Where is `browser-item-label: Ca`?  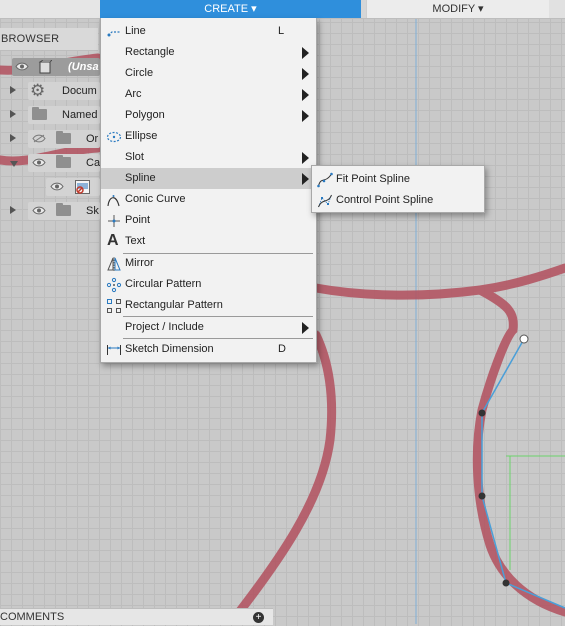
browser-item-label: Ca is located at coordinates (93, 163).